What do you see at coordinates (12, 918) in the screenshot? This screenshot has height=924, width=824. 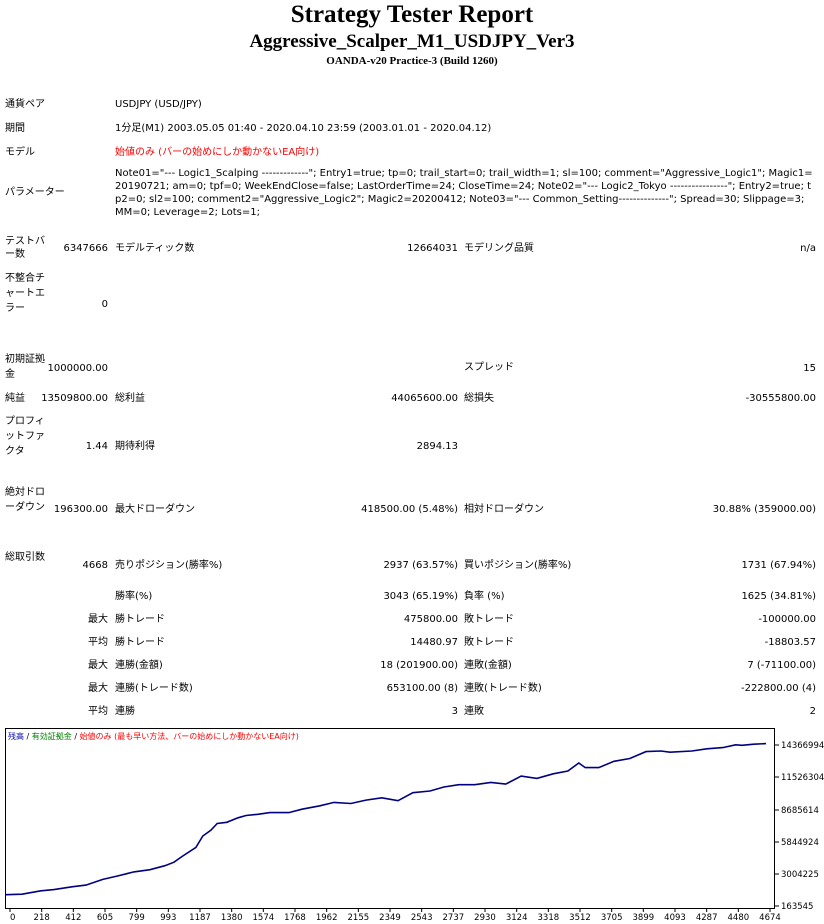 I see `x-tick-label: 0` at bounding box center [12, 918].